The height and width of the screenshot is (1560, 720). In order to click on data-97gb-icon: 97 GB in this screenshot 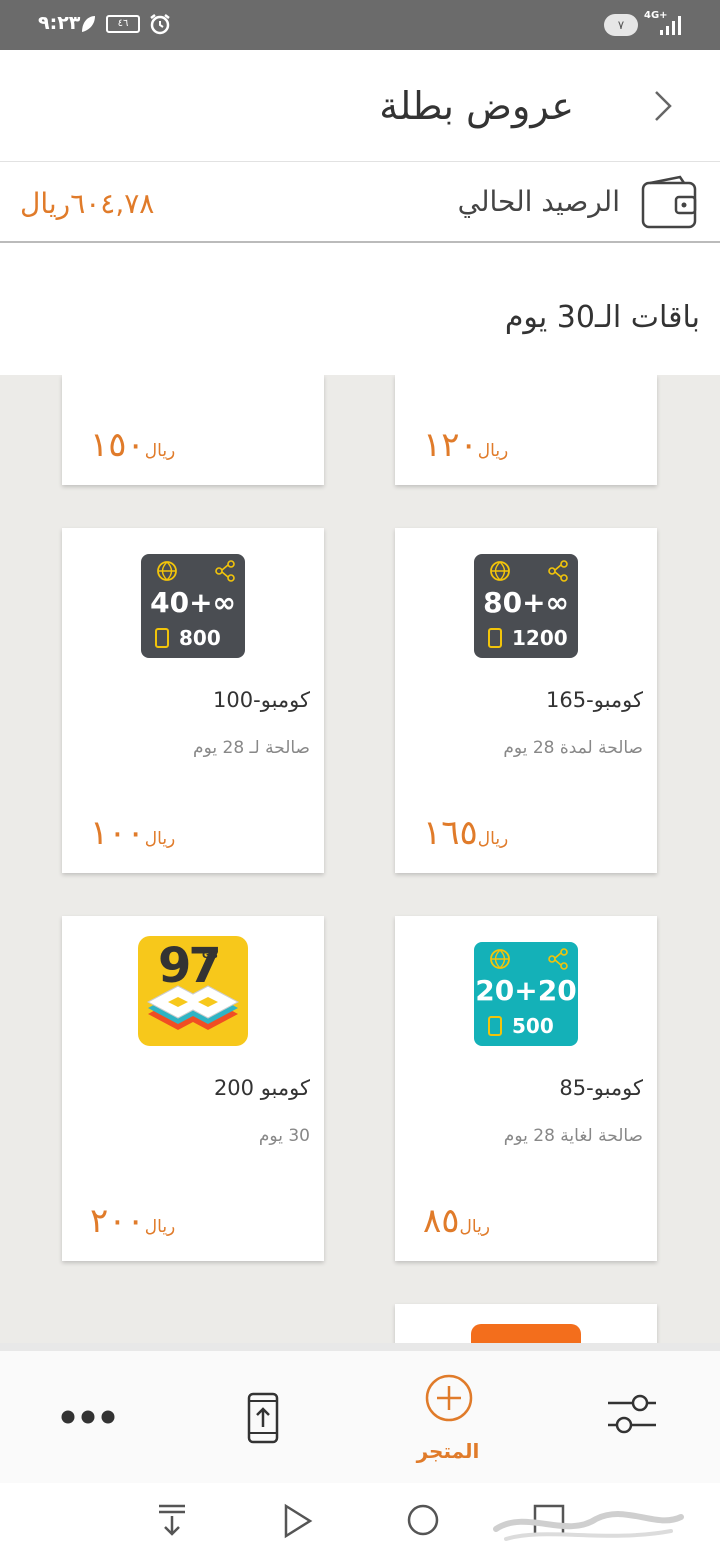, I will do `click(193, 991)`.